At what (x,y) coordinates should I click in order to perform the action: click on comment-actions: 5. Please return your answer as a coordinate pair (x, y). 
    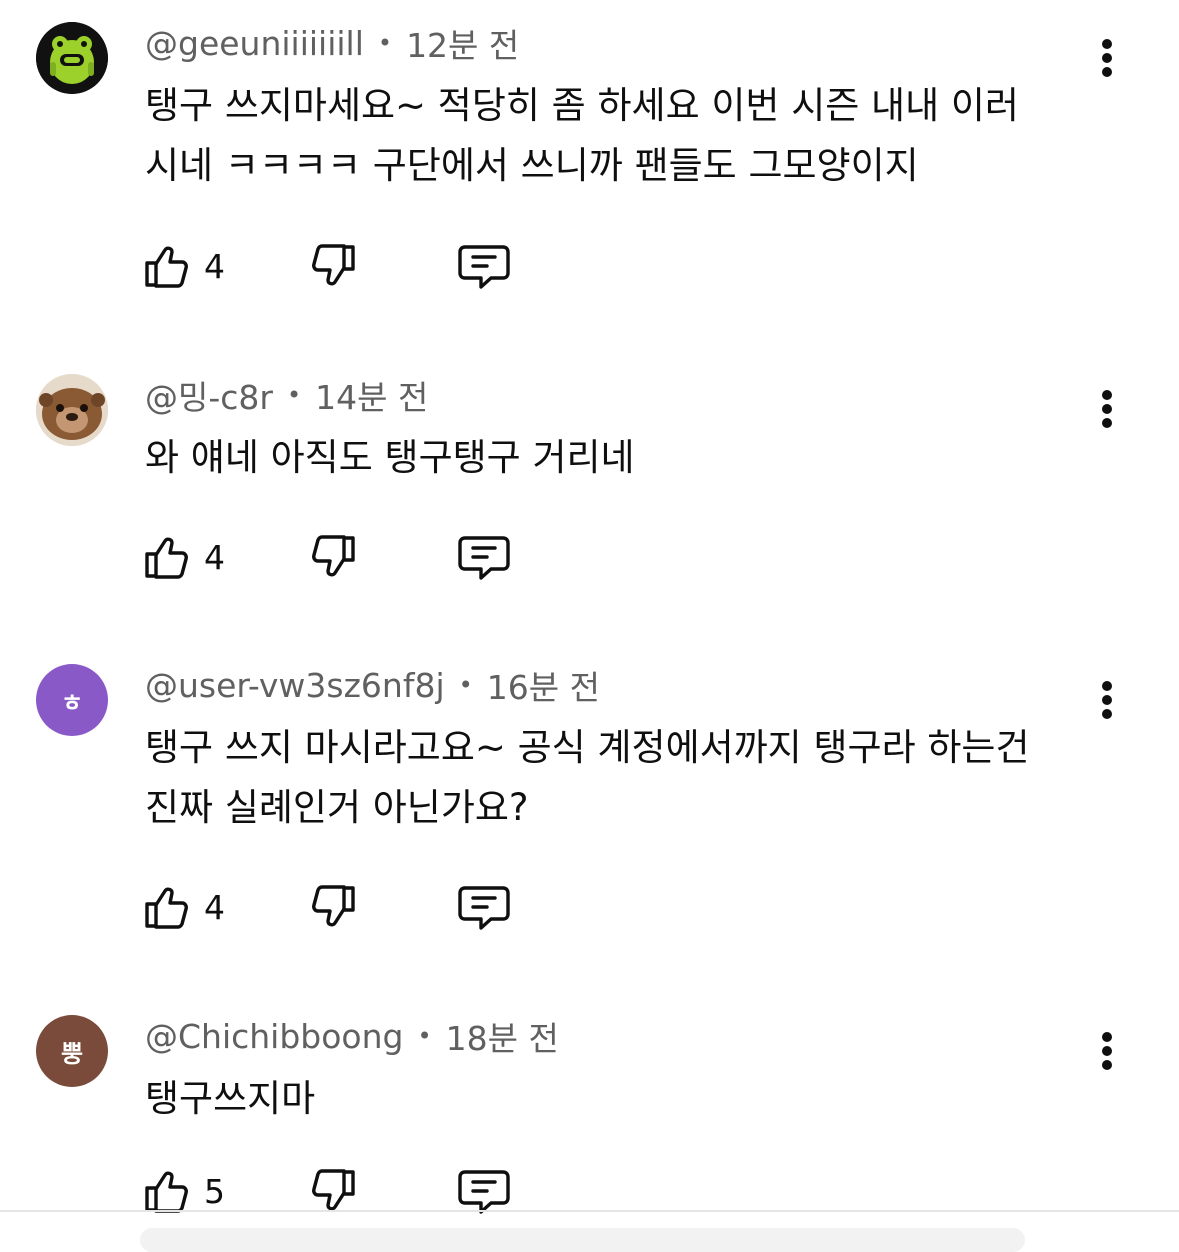
    Looking at the image, I should click on (350, 1191).